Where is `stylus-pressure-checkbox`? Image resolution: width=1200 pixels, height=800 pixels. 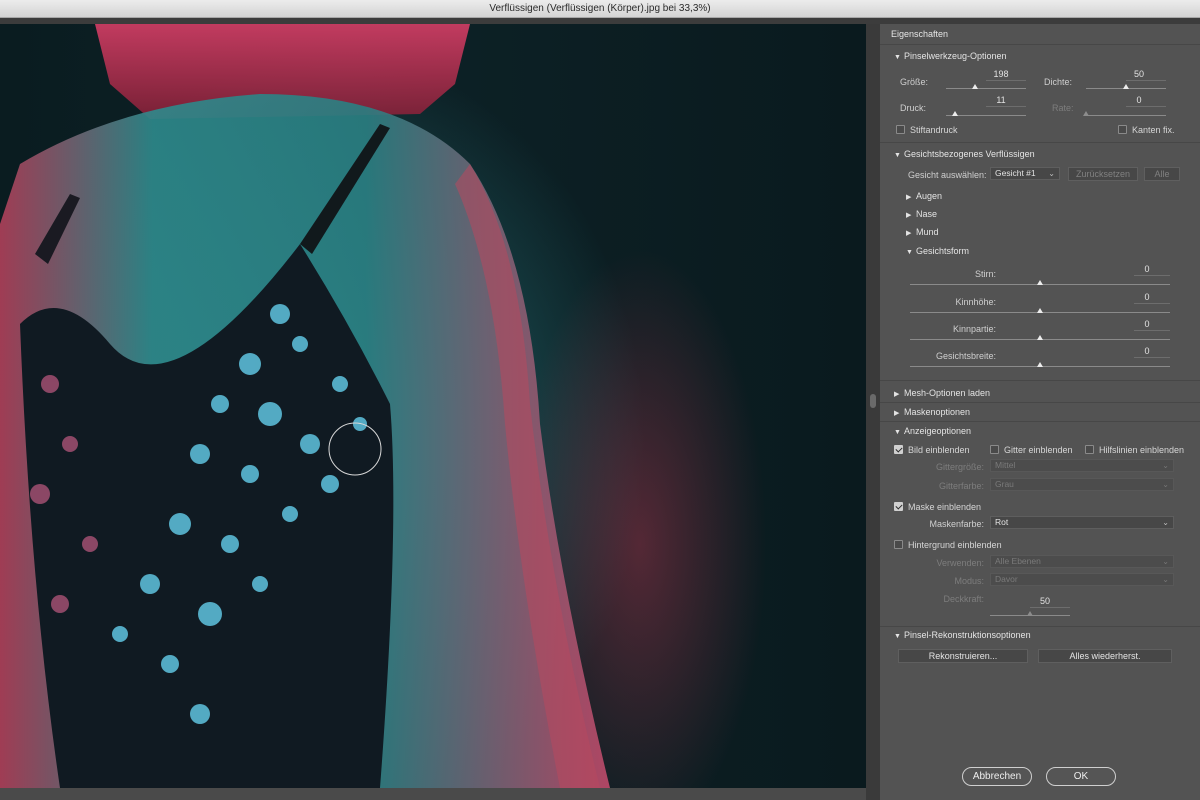
stylus-pressure-checkbox is located at coordinates (900, 129).